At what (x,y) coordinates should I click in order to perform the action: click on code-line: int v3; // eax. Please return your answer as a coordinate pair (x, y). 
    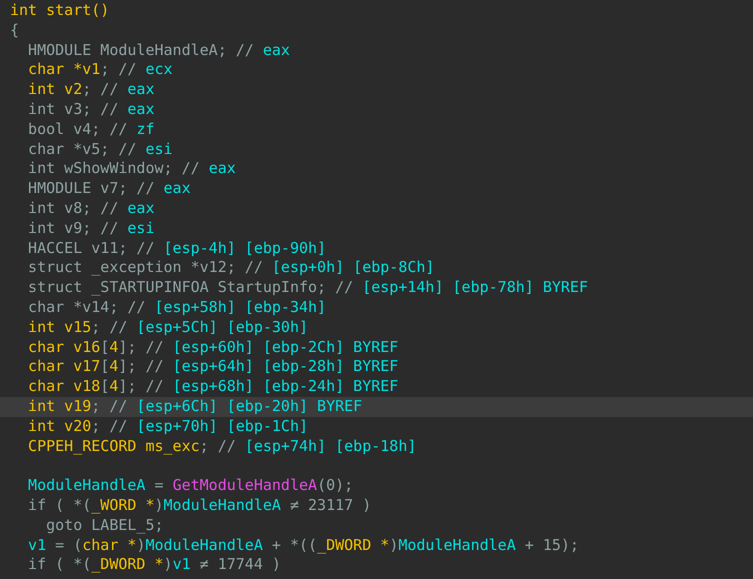
    Looking at the image, I should click on (91, 110).